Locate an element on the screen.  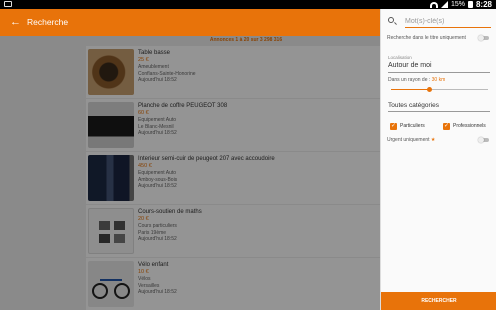
search-button: RECHERCHER is located at coordinates (438, 301).